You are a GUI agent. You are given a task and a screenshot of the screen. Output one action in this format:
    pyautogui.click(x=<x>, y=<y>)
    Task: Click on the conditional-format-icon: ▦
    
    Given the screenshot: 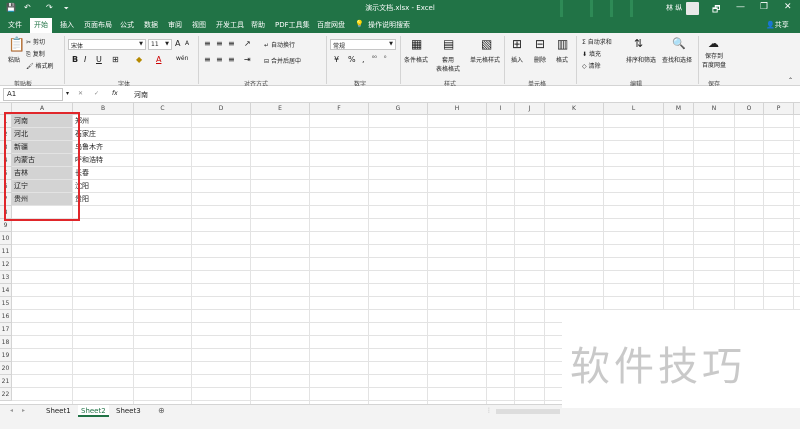 What is the action you would take?
    pyautogui.click(x=416, y=44)
    